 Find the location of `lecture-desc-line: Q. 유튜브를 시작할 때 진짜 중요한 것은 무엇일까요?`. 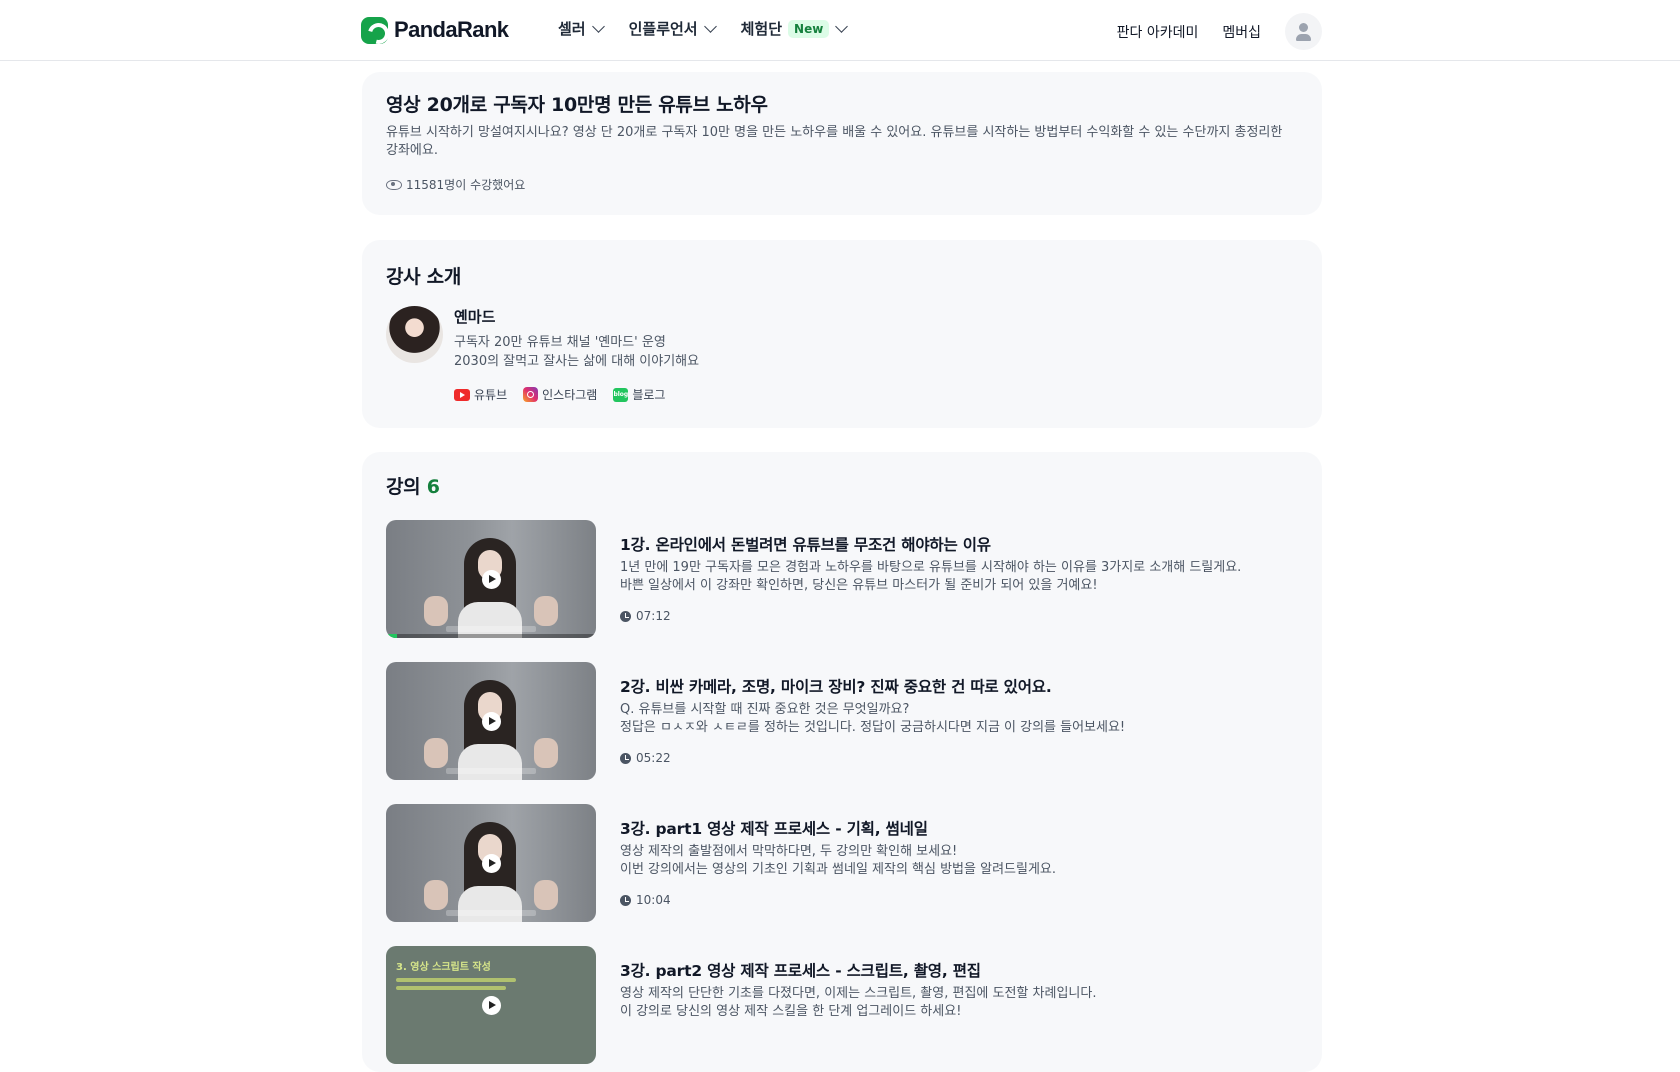

lecture-desc-line: Q. 유튜브를 시작할 때 진짜 중요한 것은 무엇일까요? is located at coordinates (765, 709).